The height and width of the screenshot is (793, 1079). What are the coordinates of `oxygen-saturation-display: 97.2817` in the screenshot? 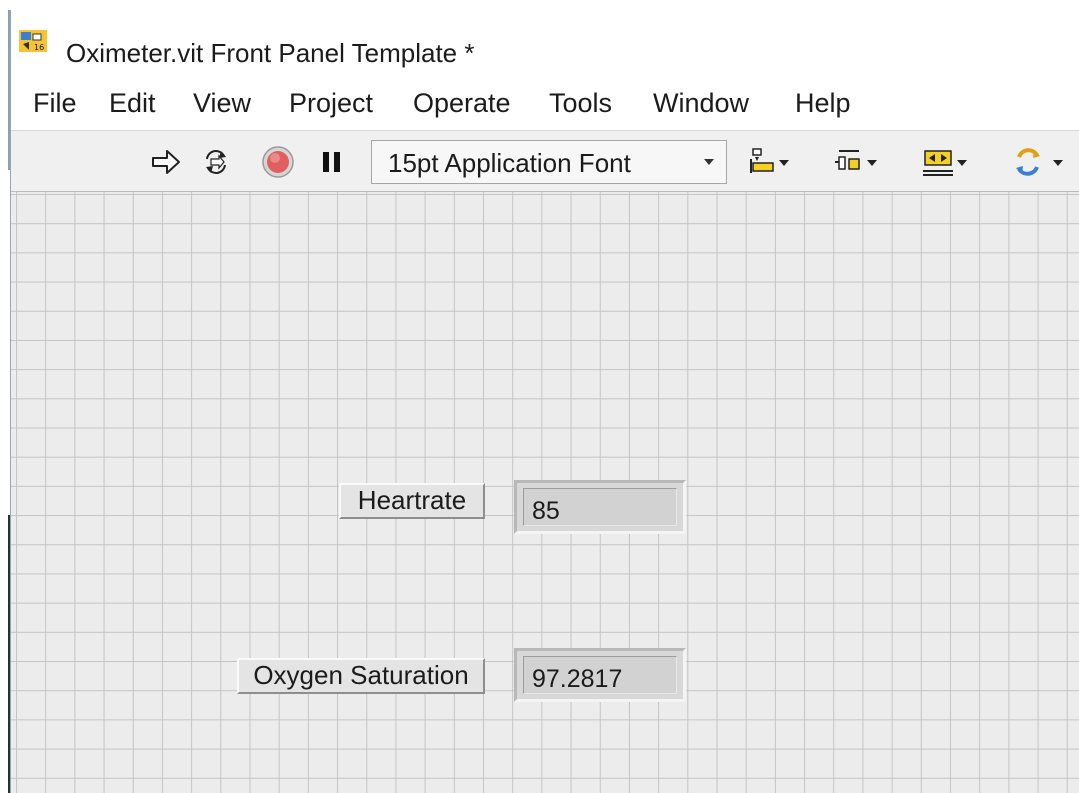 It's located at (600, 675).